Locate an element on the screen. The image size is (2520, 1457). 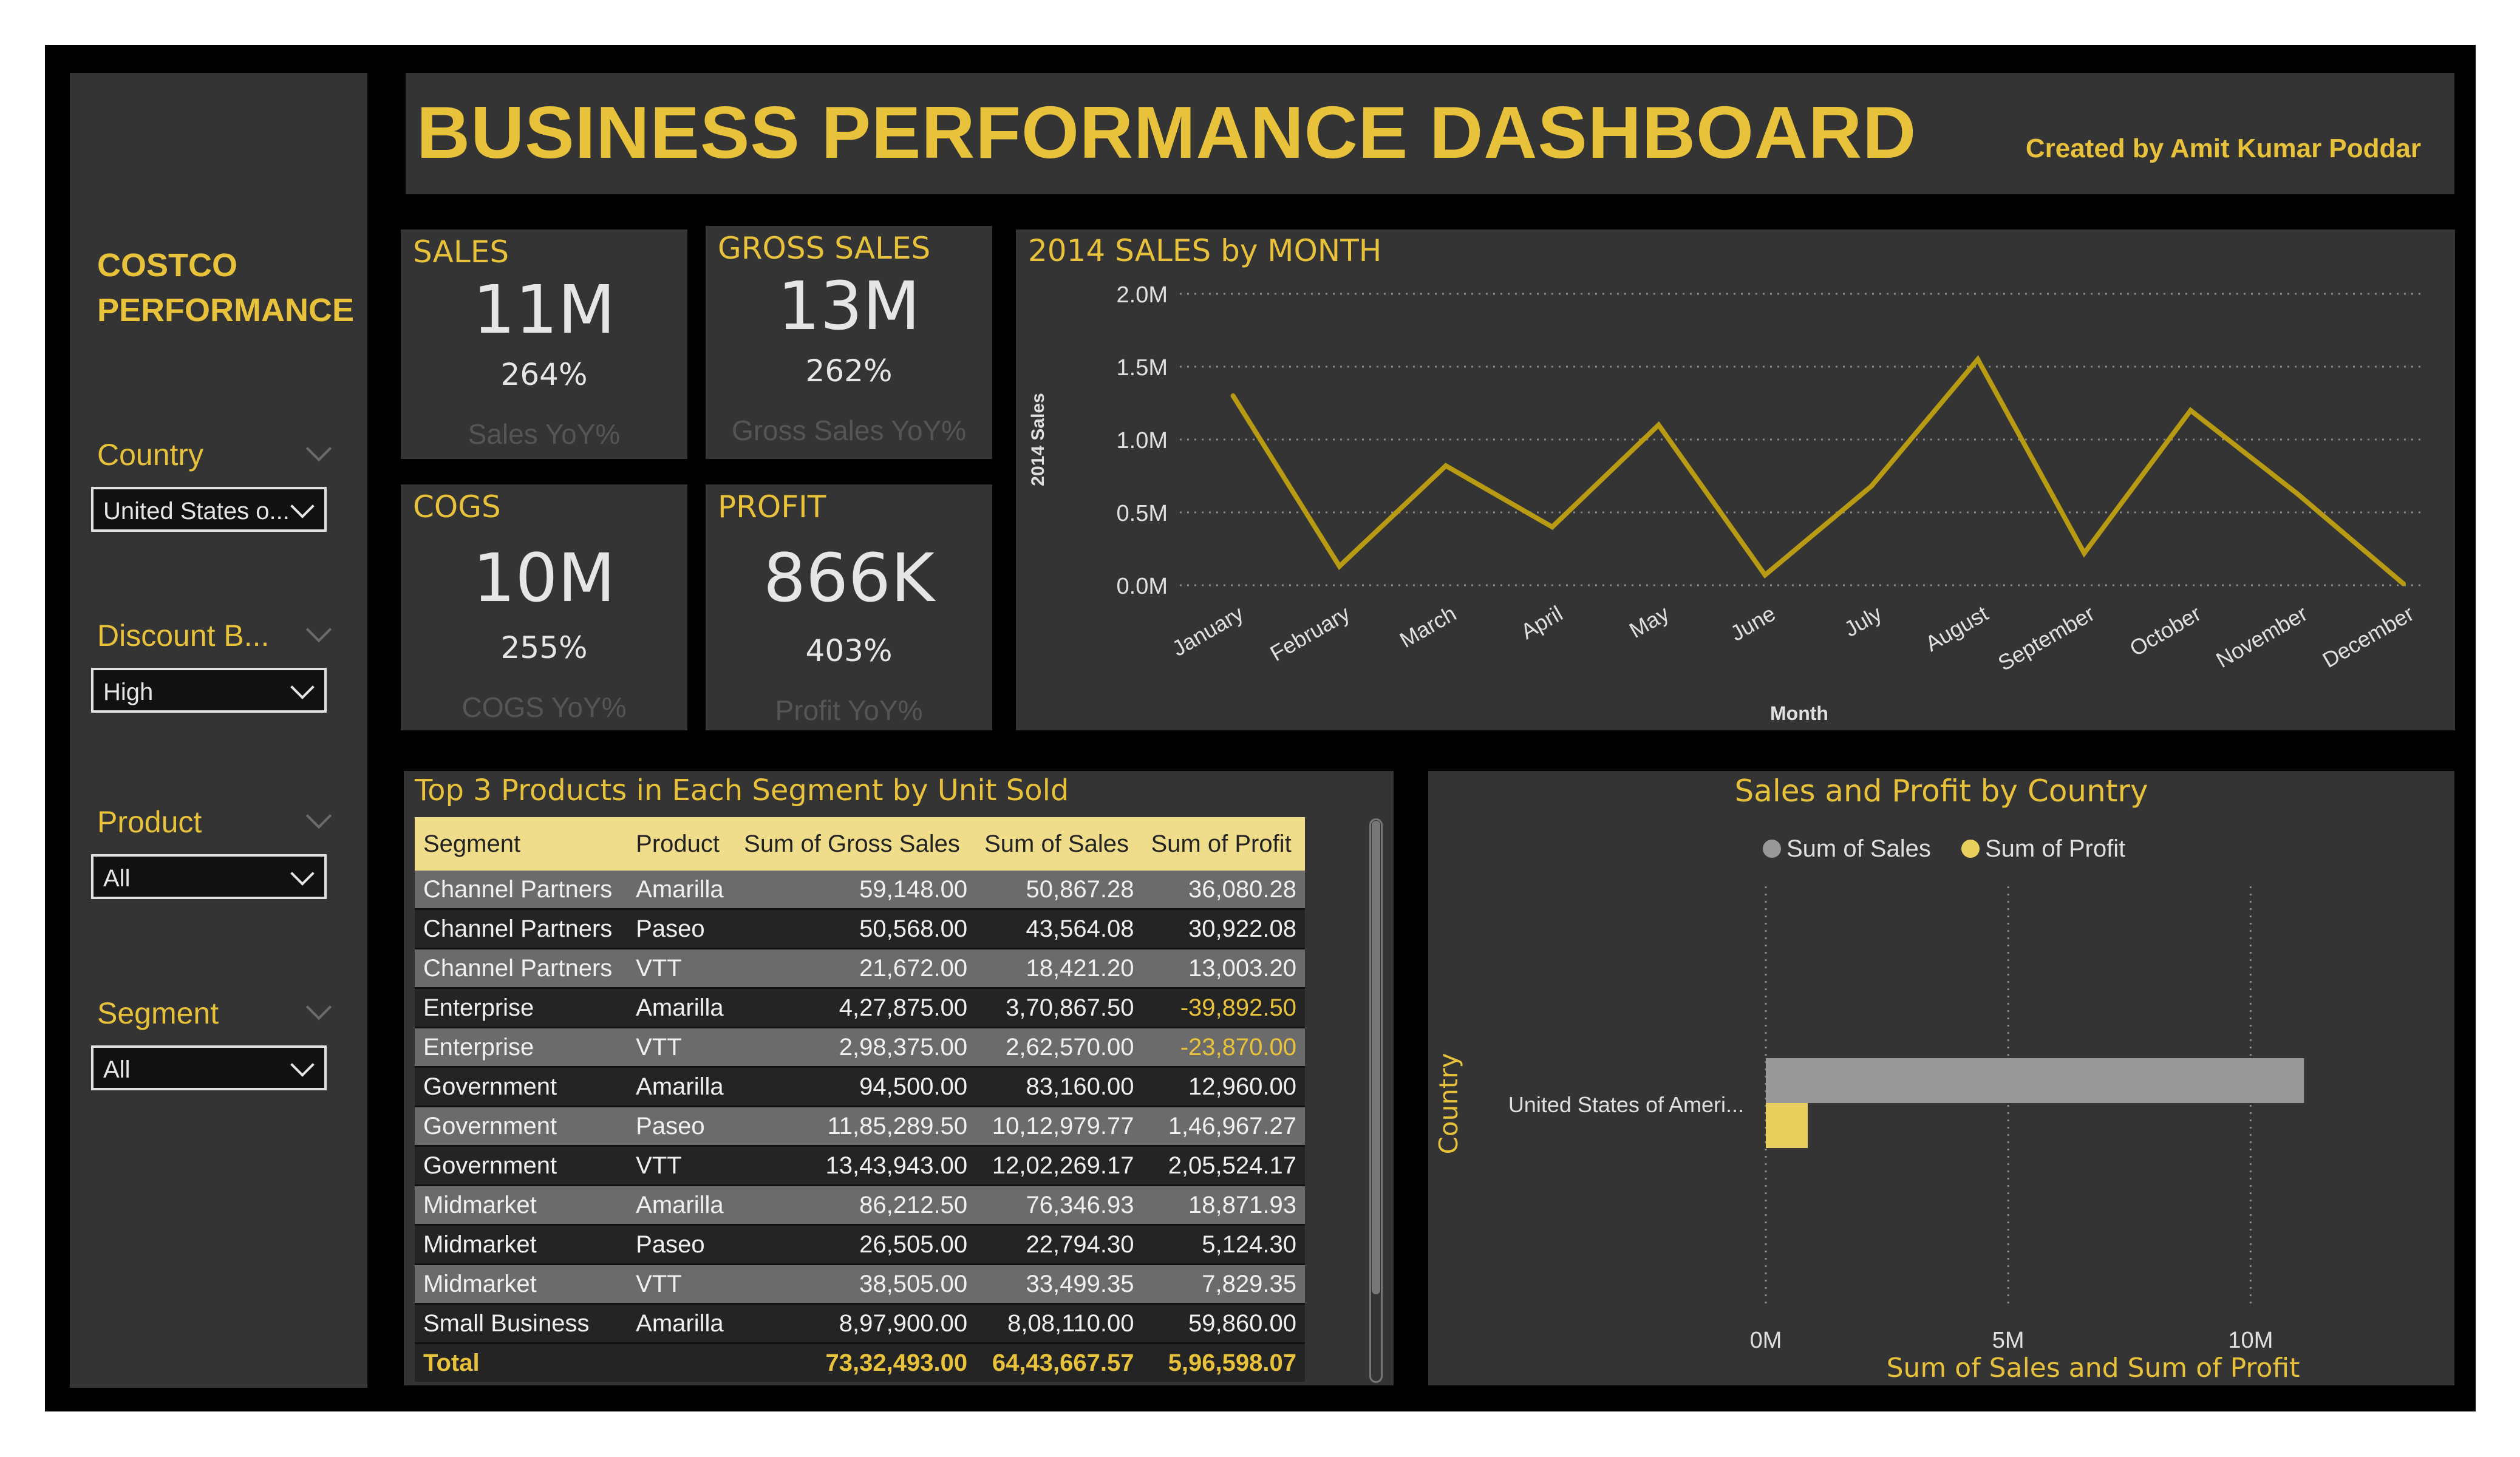
sales-bar is located at coordinates (2035, 1080).